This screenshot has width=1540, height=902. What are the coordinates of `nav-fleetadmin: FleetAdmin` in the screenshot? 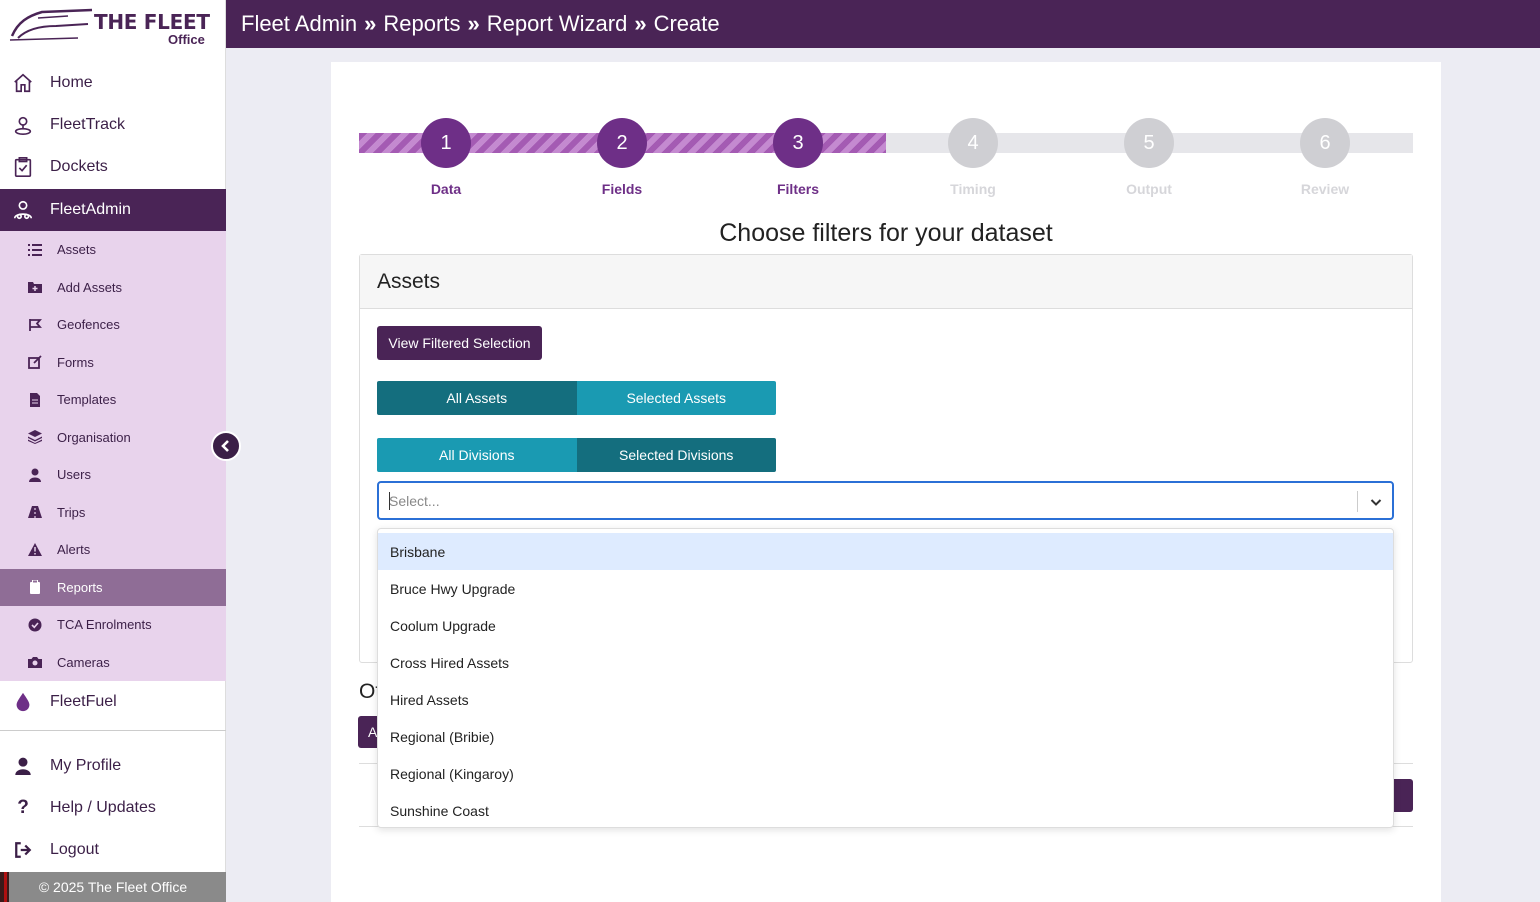 It's located at (113, 210).